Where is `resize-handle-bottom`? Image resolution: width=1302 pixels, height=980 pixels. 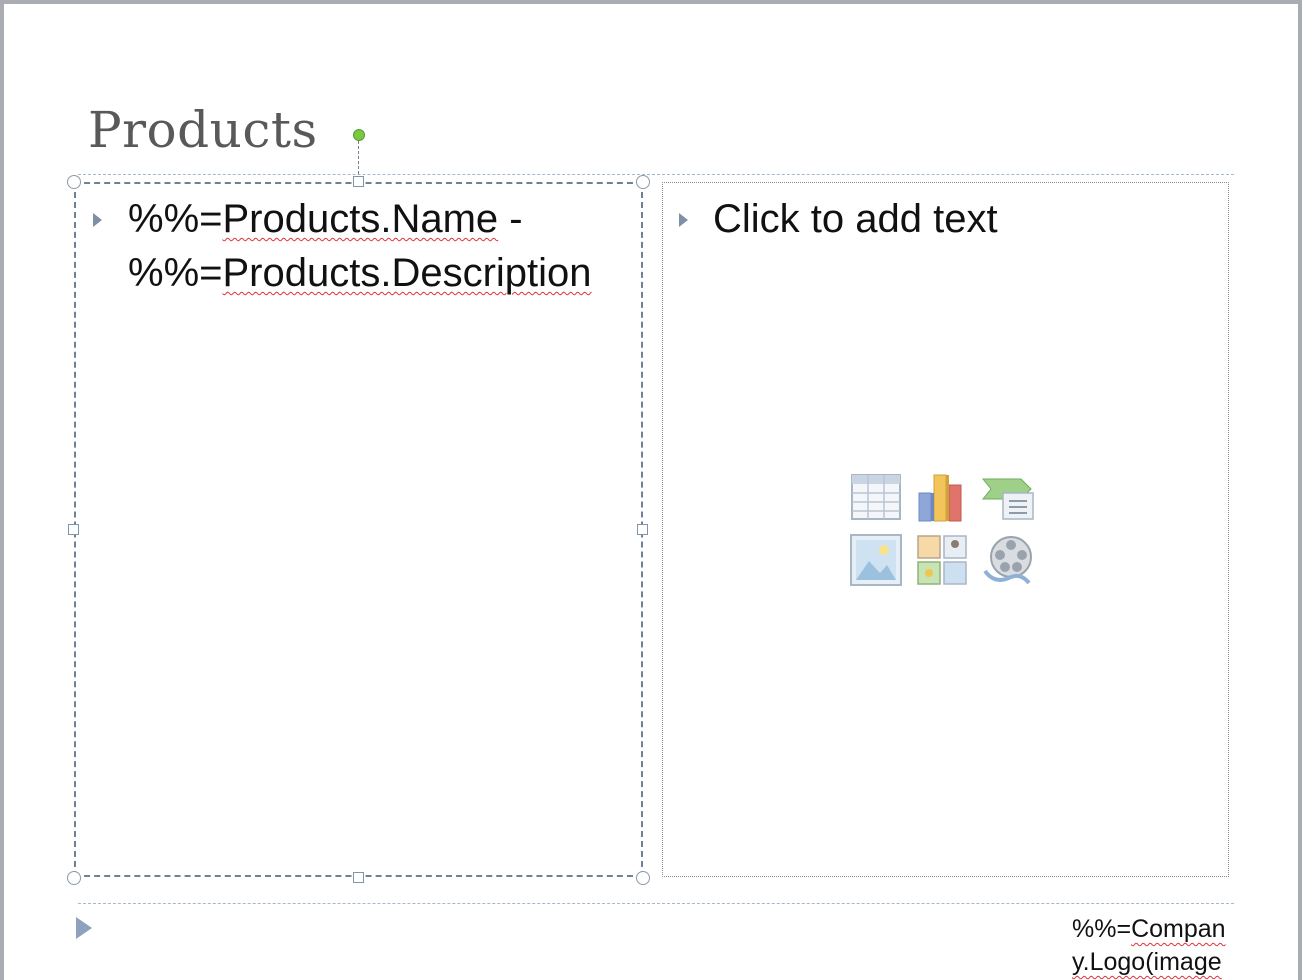
resize-handle-bottom is located at coordinates (358, 877).